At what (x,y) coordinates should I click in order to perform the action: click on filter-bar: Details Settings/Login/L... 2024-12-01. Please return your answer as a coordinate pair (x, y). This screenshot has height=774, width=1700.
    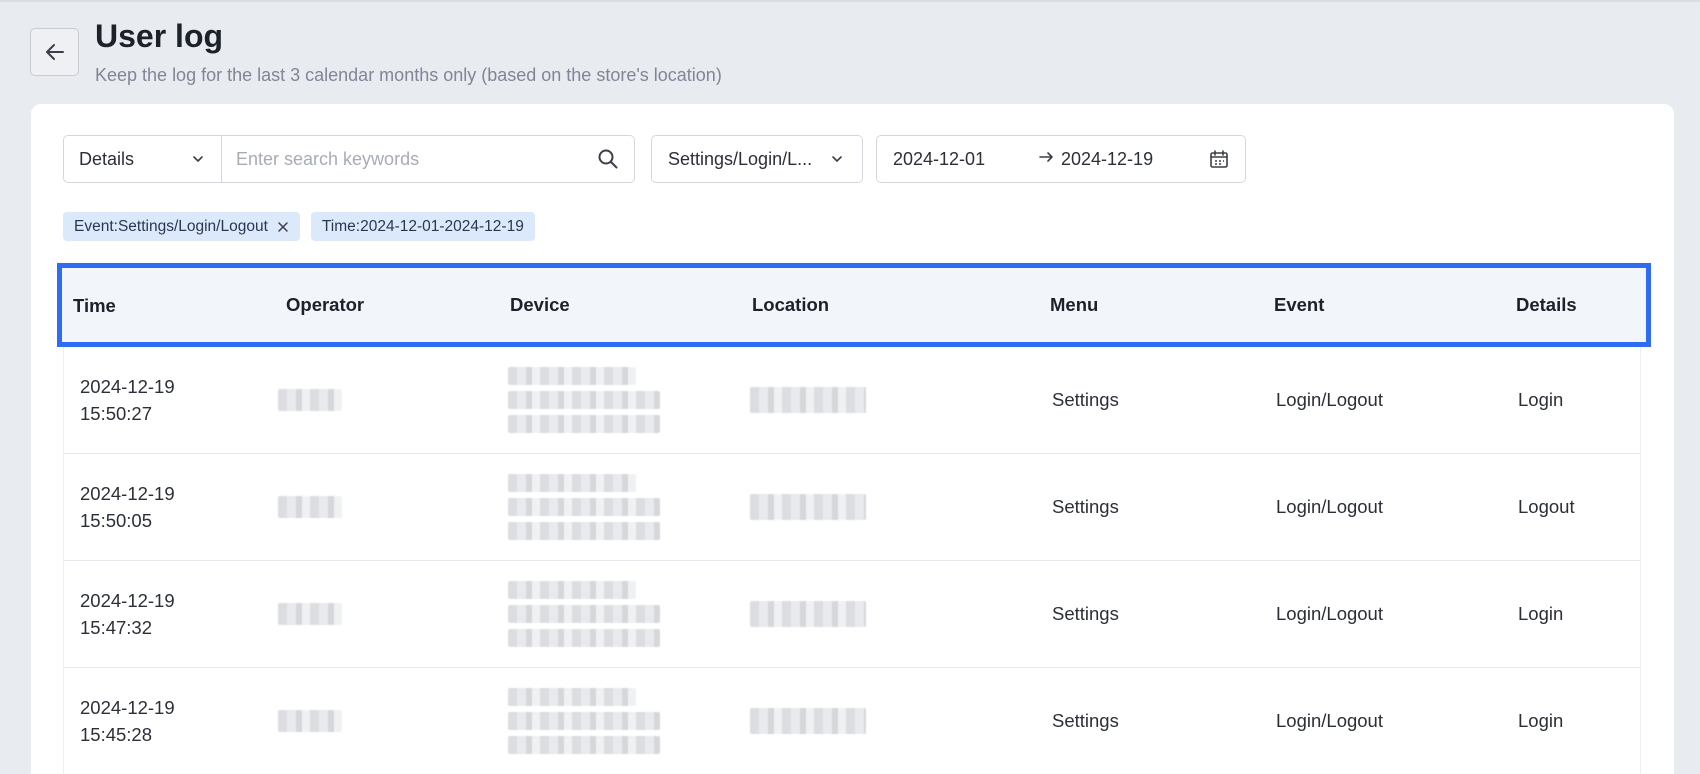
    Looking at the image, I should click on (654, 159).